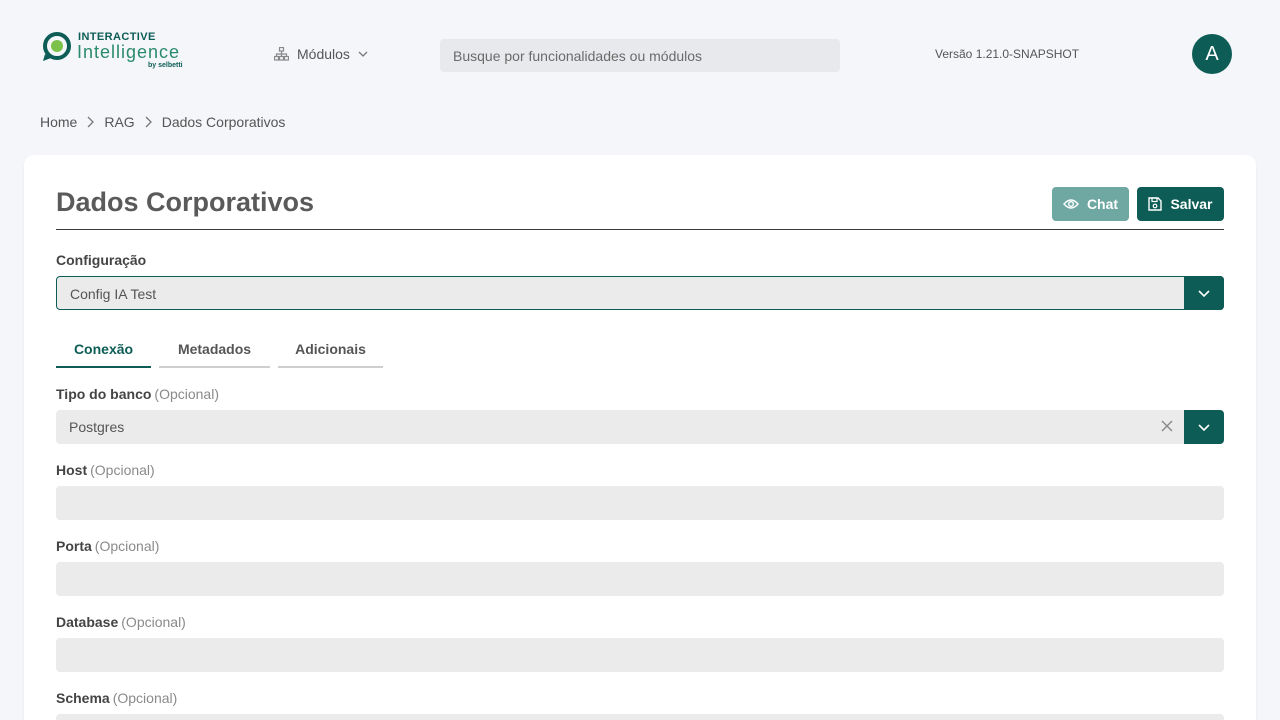 Image resolution: width=1280 pixels, height=720 pixels. What do you see at coordinates (1071, 204) in the screenshot?
I see `eye-icon` at bounding box center [1071, 204].